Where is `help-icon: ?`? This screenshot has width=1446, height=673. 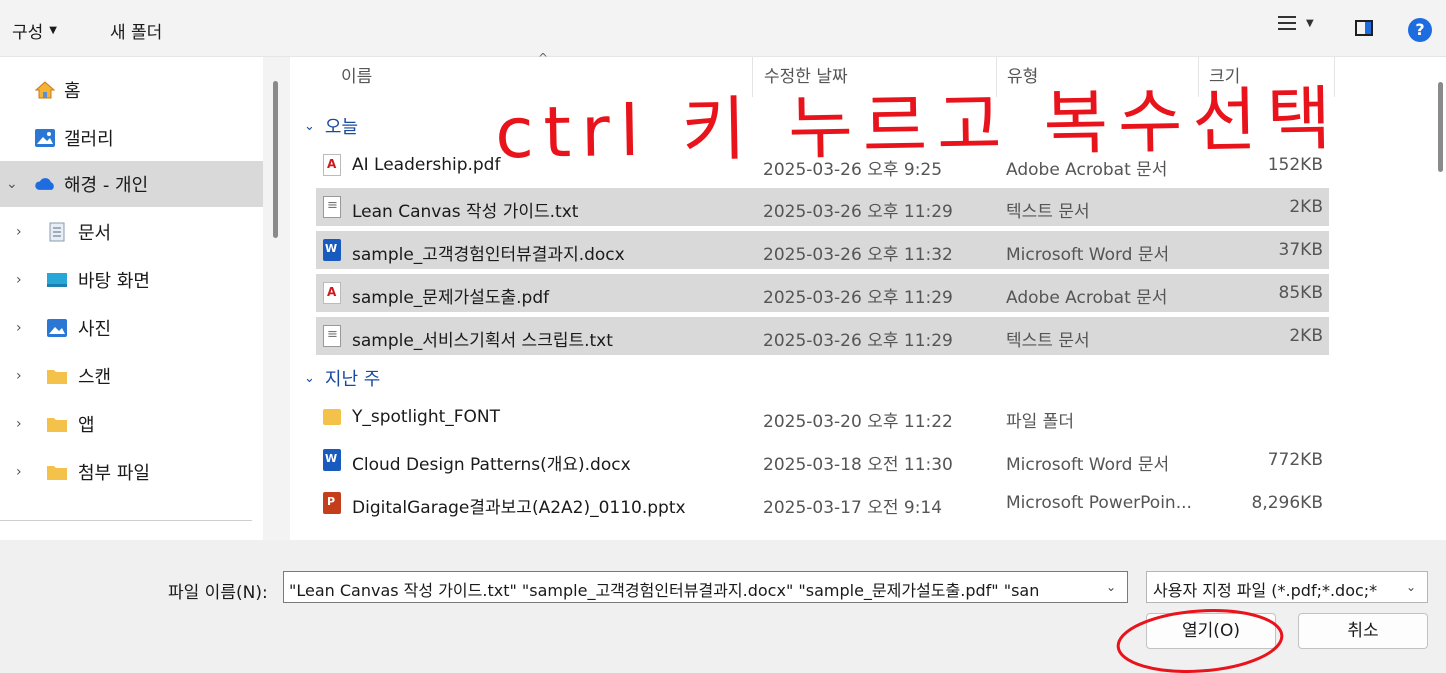
help-icon: ? is located at coordinates (1420, 30).